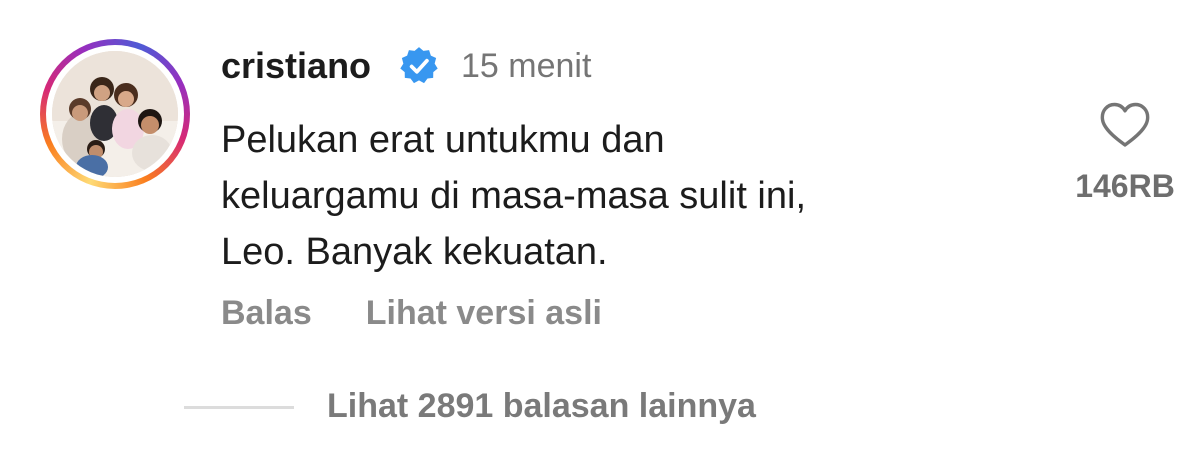 This screenshot has height=457, width=1199. What do you see at coordinates (414, 252) in the screenshot?
I see `comment-text-line: Leo. Banyak kekuatan.` at bounding box center [414, 252].